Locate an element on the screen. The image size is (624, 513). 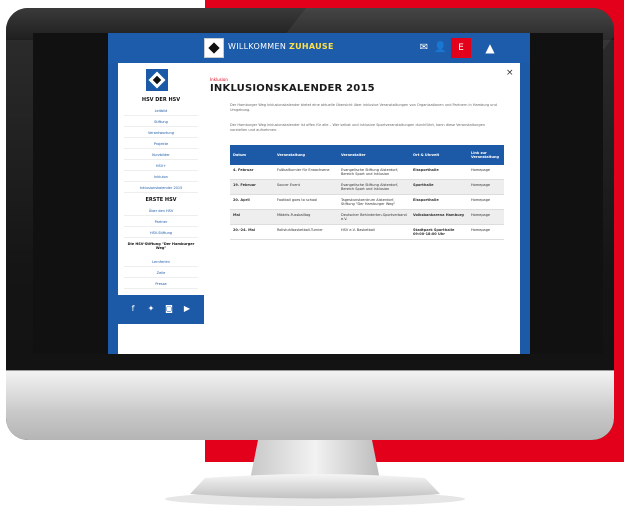
sidebar-extra: Zeile is located at coordinates (161, 273).